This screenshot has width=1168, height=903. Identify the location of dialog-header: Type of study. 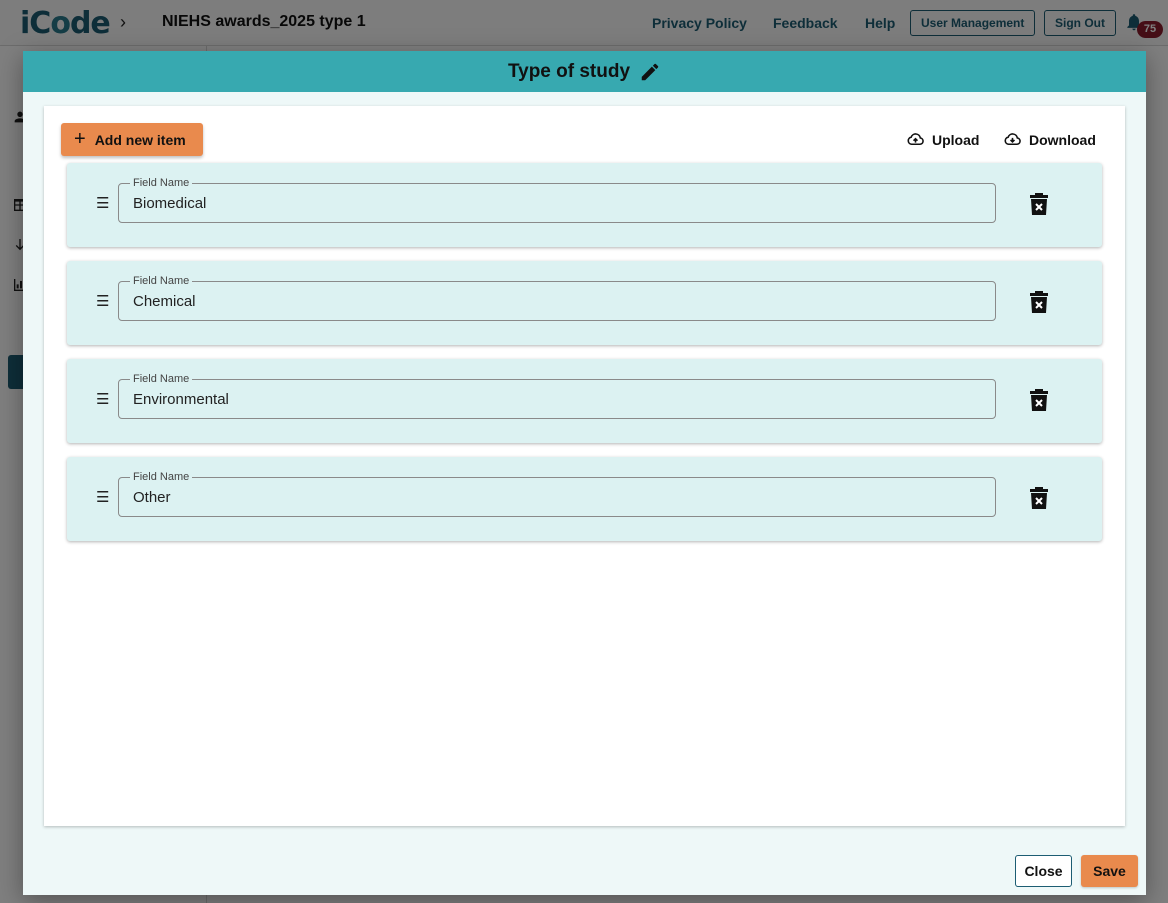
(584, 71).